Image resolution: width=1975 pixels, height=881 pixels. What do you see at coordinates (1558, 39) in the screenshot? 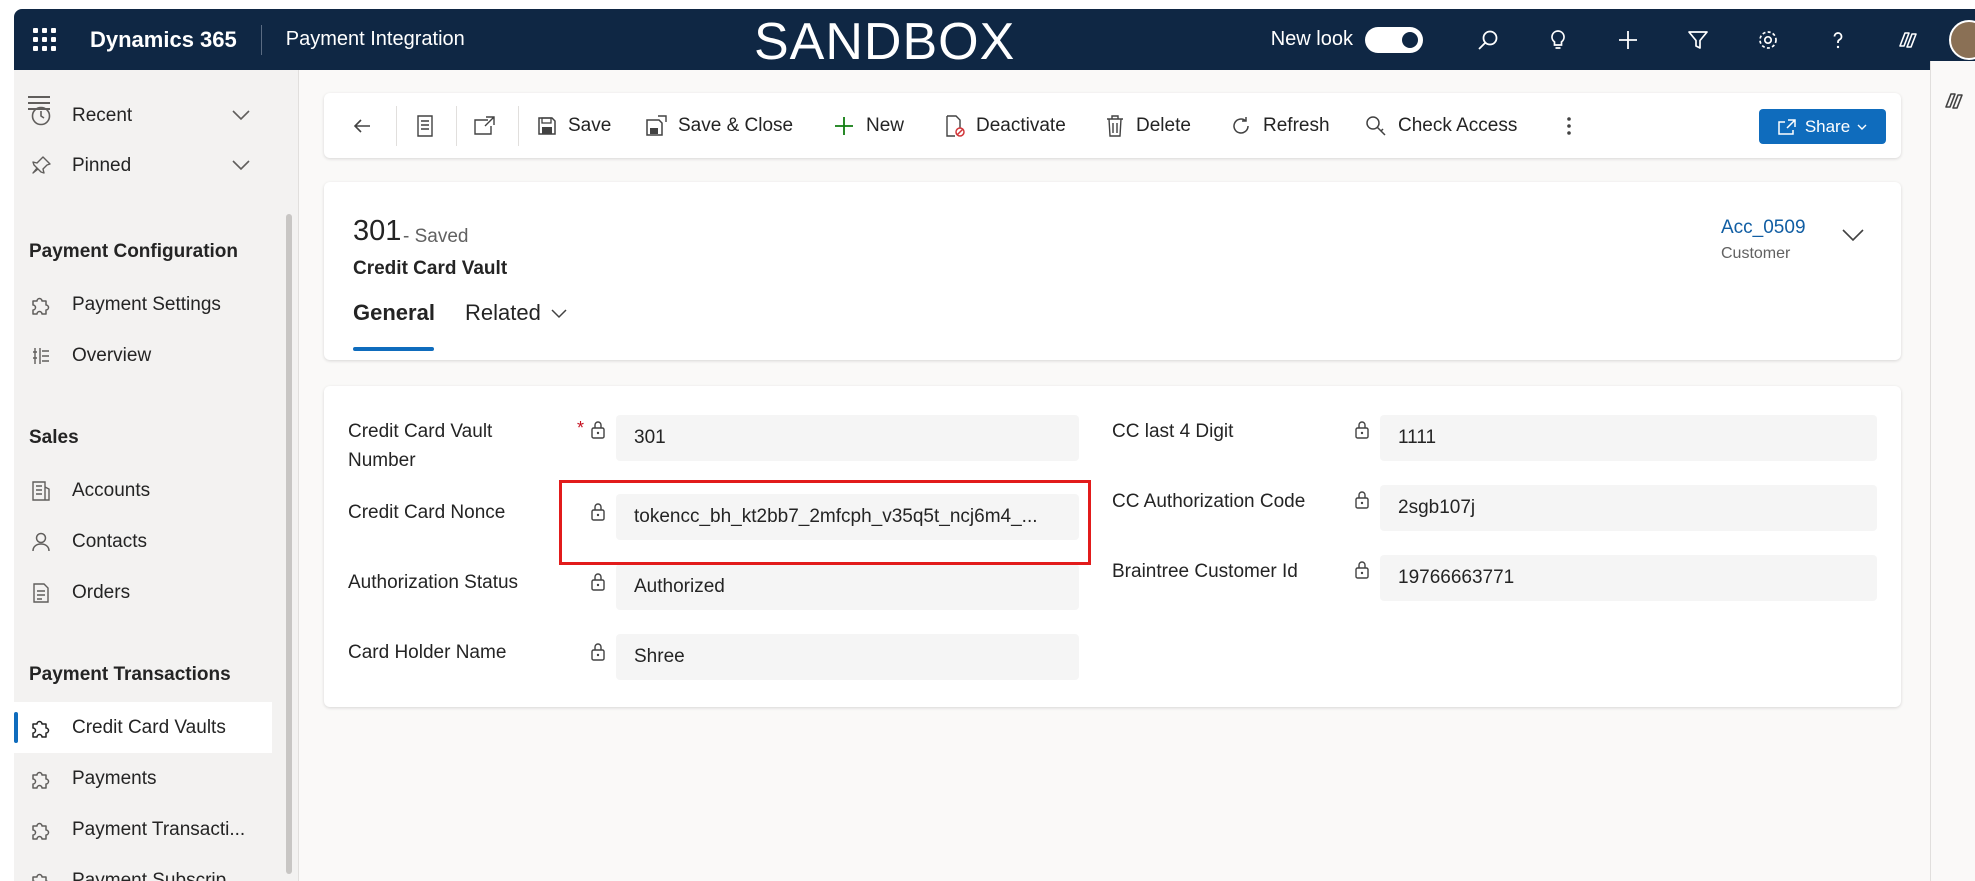
I see `lightbulb-icon` at bounding box center [1558, 39].